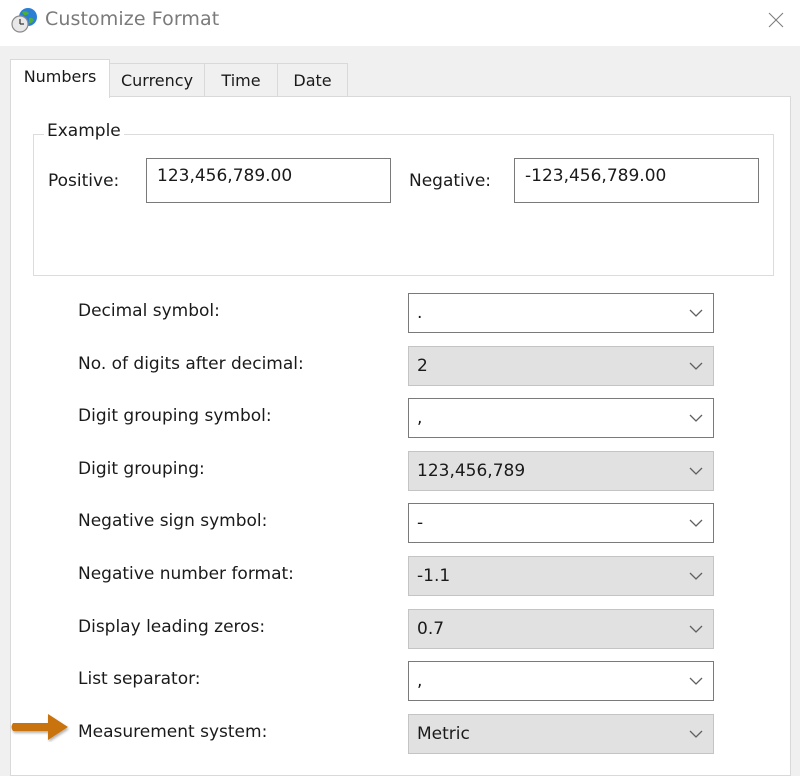  What do you see at coordinates (191, 364) in the screenshot?
I see `no-of-digits-after-decimal-label: No. of digits after decimal:` at bounding box center [191, 364].